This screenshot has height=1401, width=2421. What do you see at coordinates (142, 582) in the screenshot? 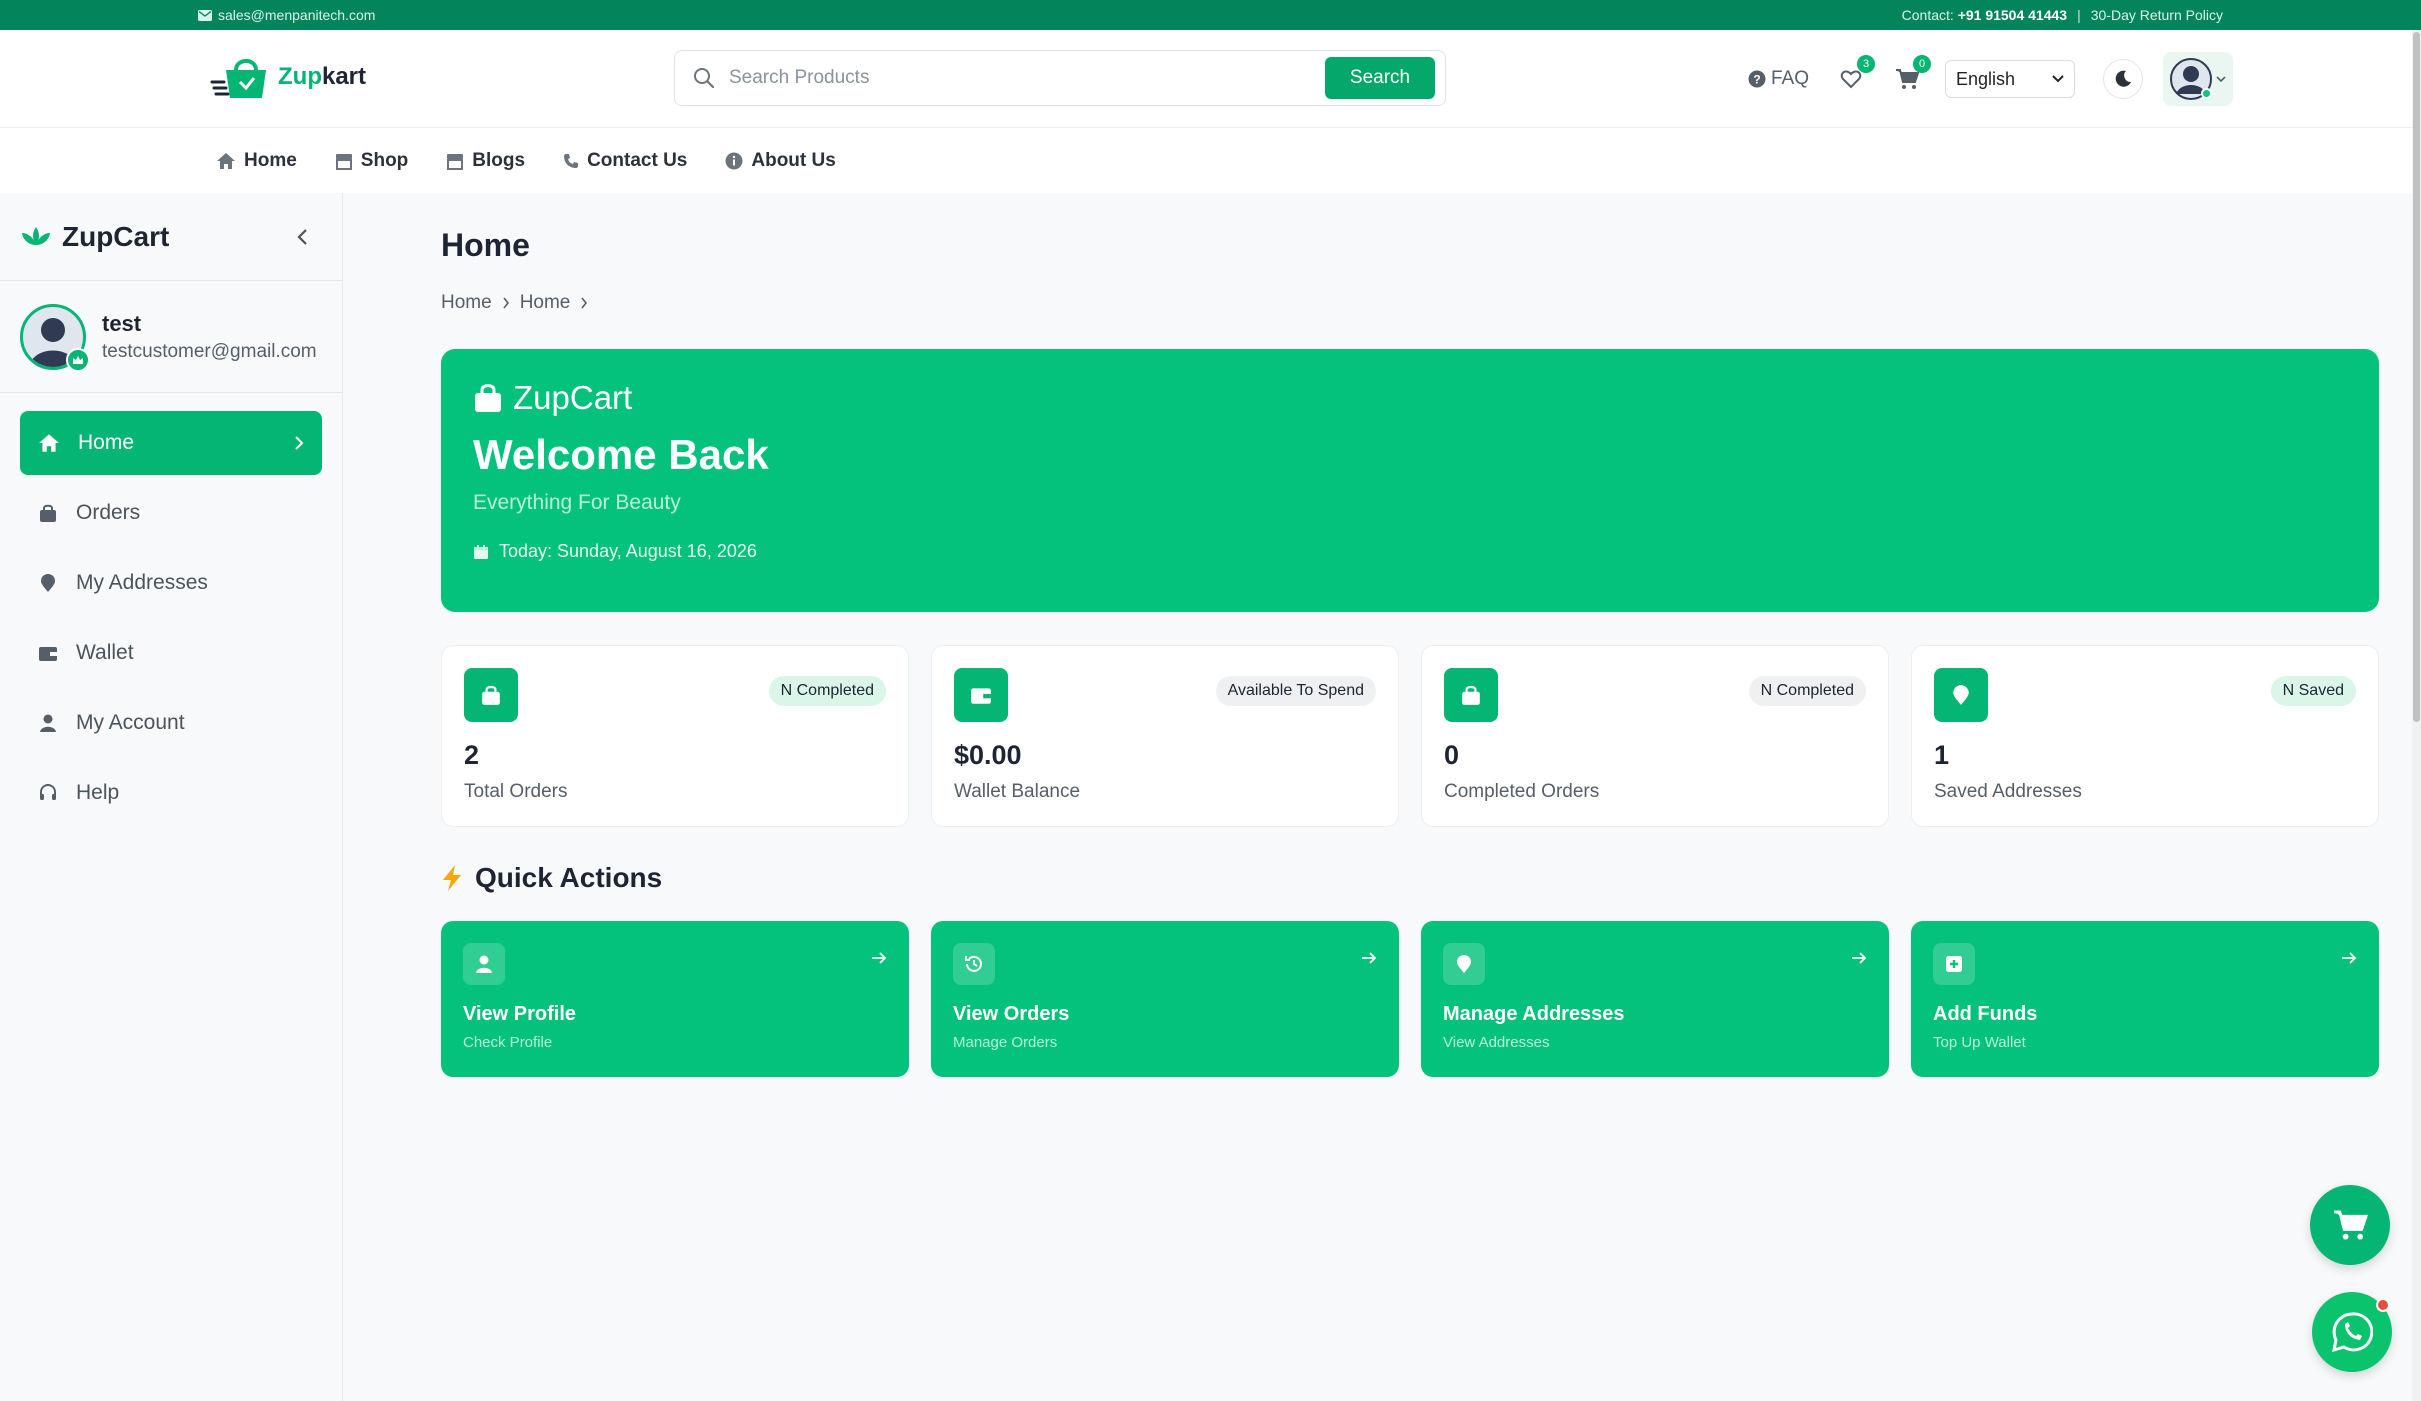
I see `sidebar-item-label: My Addresses` at bounding box center [142, 582].